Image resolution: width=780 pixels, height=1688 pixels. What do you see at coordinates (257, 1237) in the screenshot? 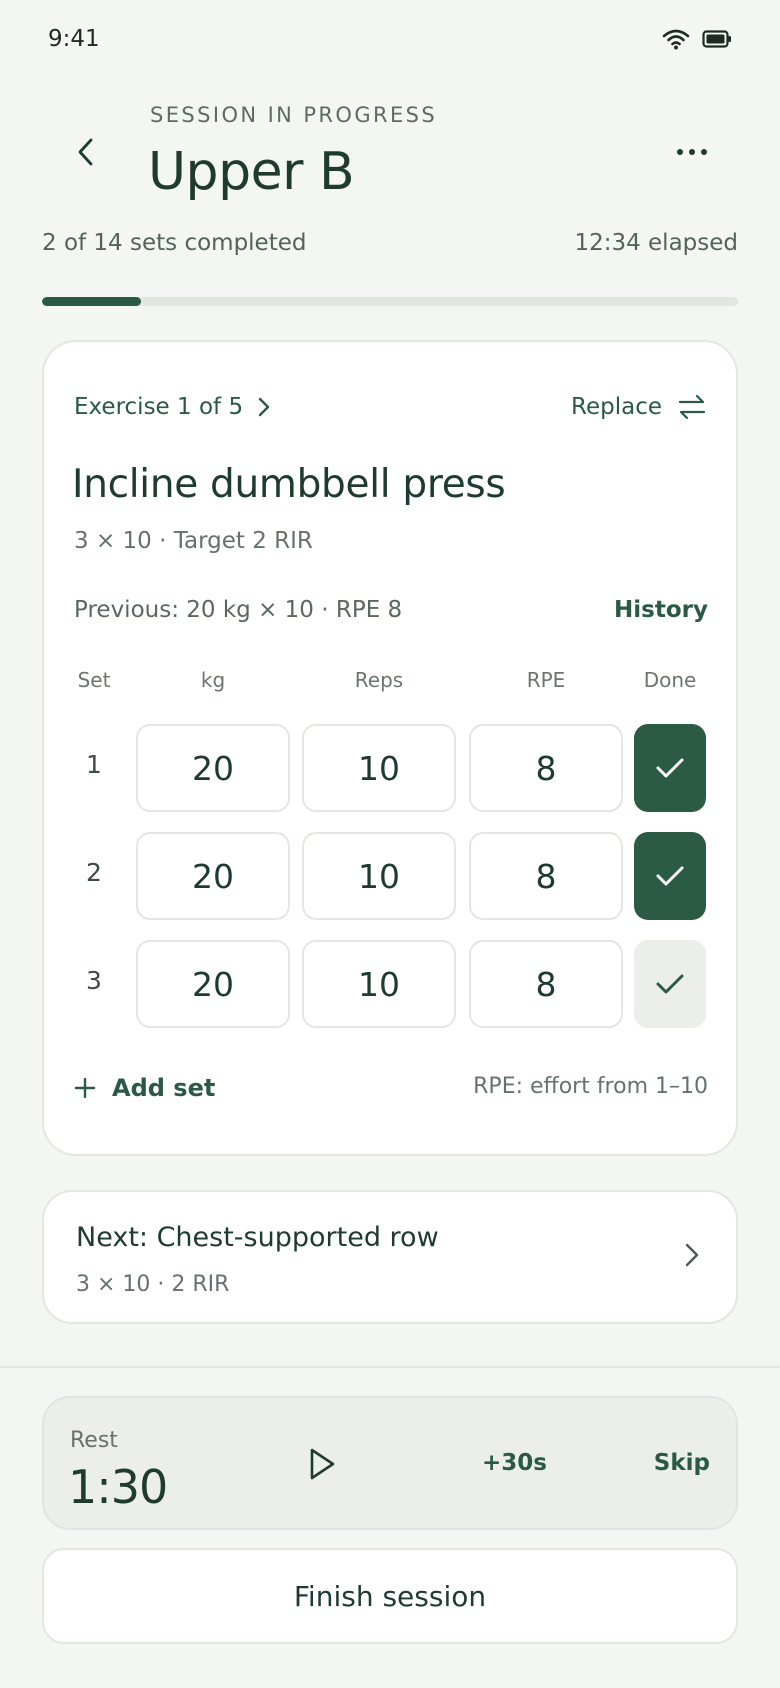
I see `next-exercise-title: Next: Chest-supported row` at bounding box center [257, 1237].